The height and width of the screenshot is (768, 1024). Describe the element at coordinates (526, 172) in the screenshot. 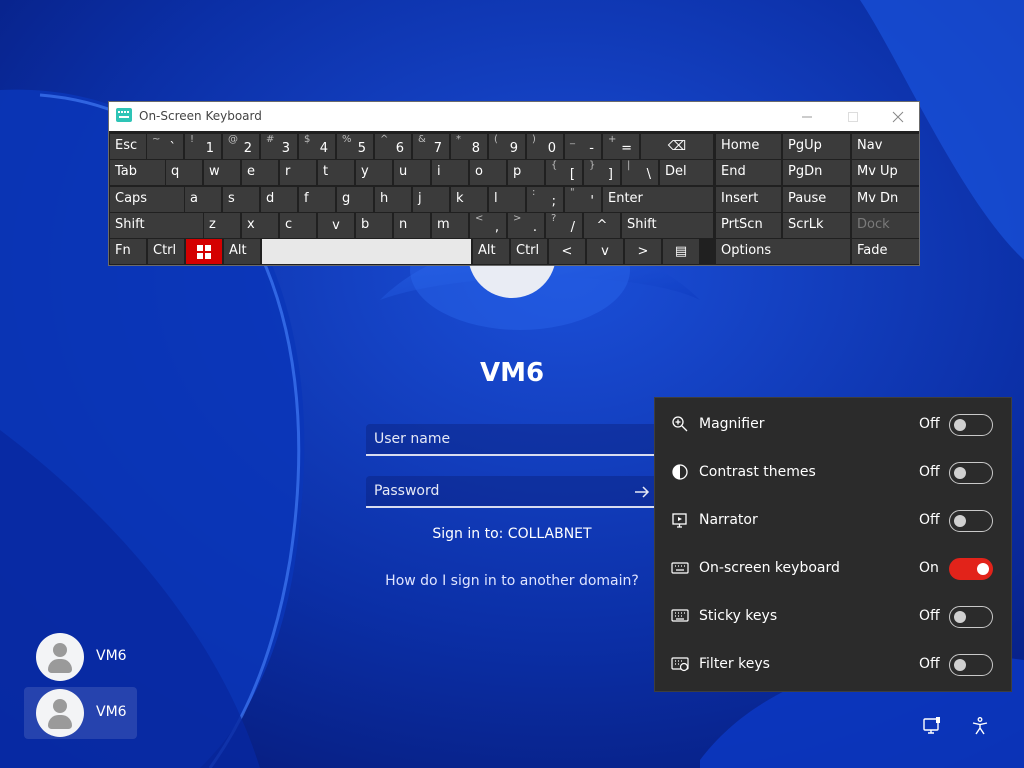

I see `osk-key-p: p` at that location.